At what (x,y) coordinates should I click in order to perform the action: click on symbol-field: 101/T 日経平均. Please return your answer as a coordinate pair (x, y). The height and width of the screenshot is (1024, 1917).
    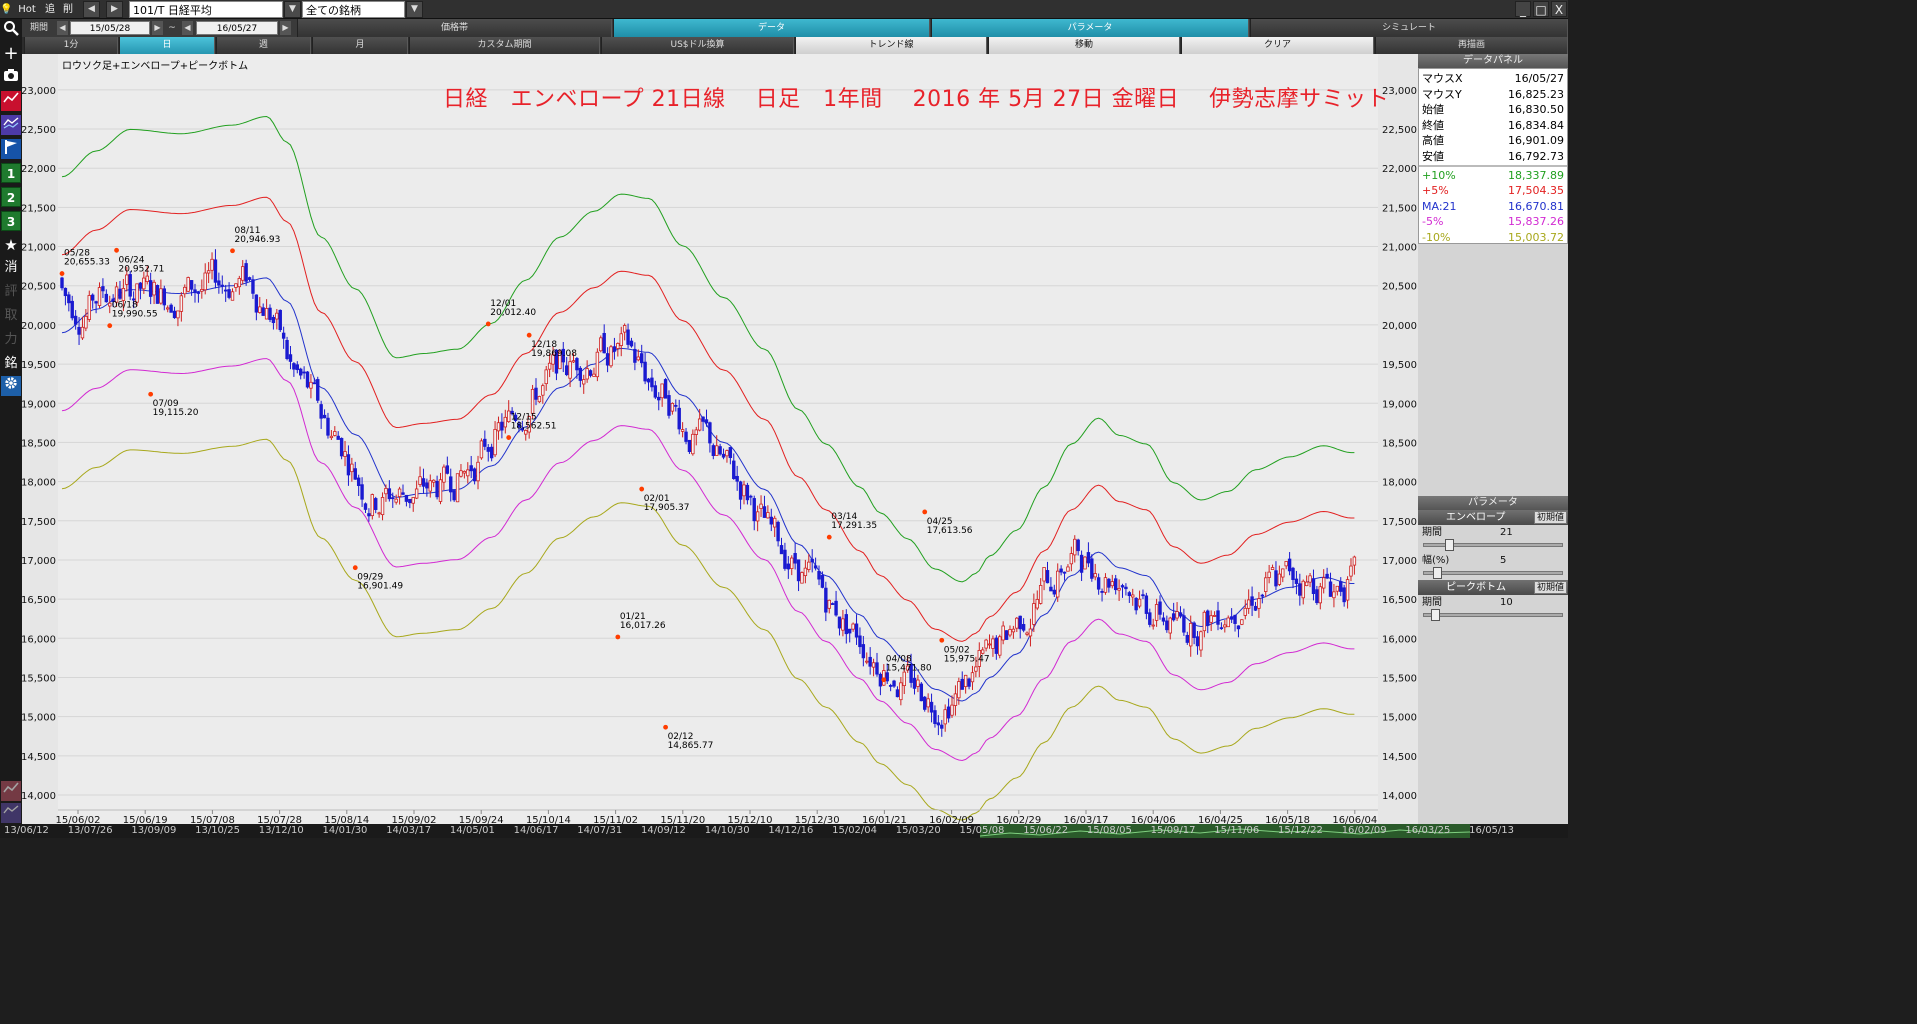
    Looking at the image, I should click on (206, 9).